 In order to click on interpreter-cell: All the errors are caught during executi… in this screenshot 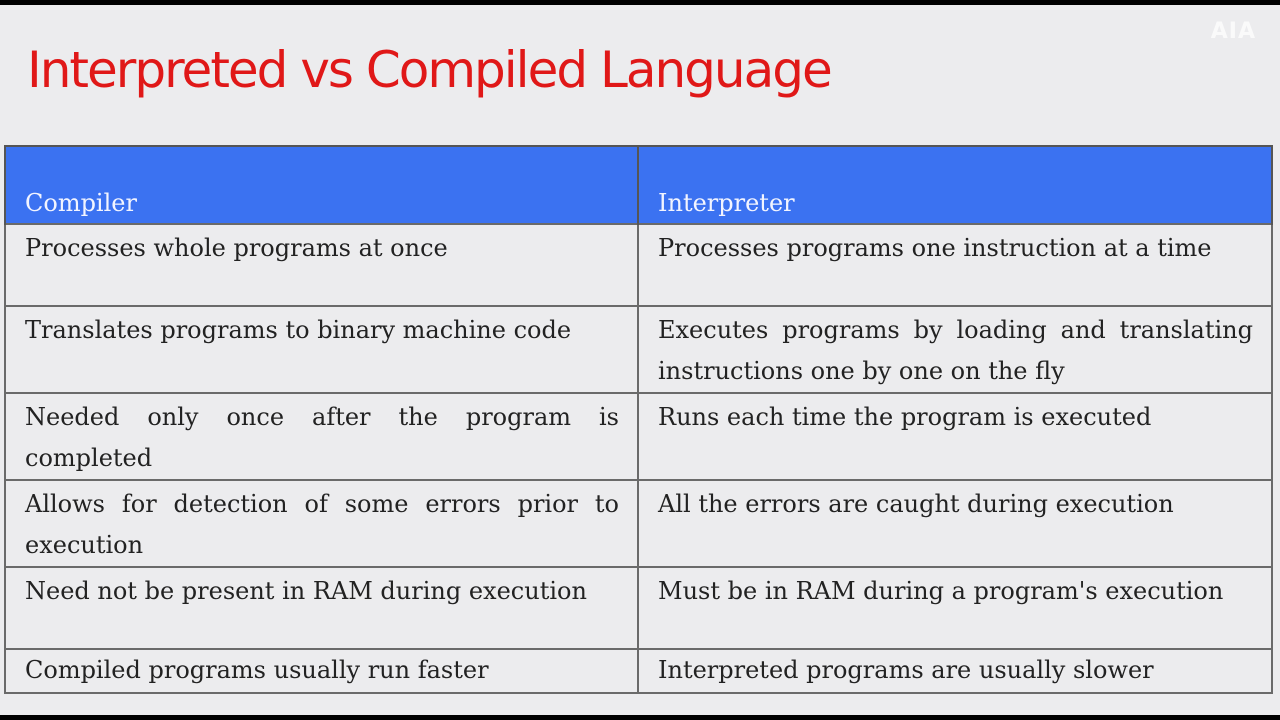, I will do `click(955, 523)`.